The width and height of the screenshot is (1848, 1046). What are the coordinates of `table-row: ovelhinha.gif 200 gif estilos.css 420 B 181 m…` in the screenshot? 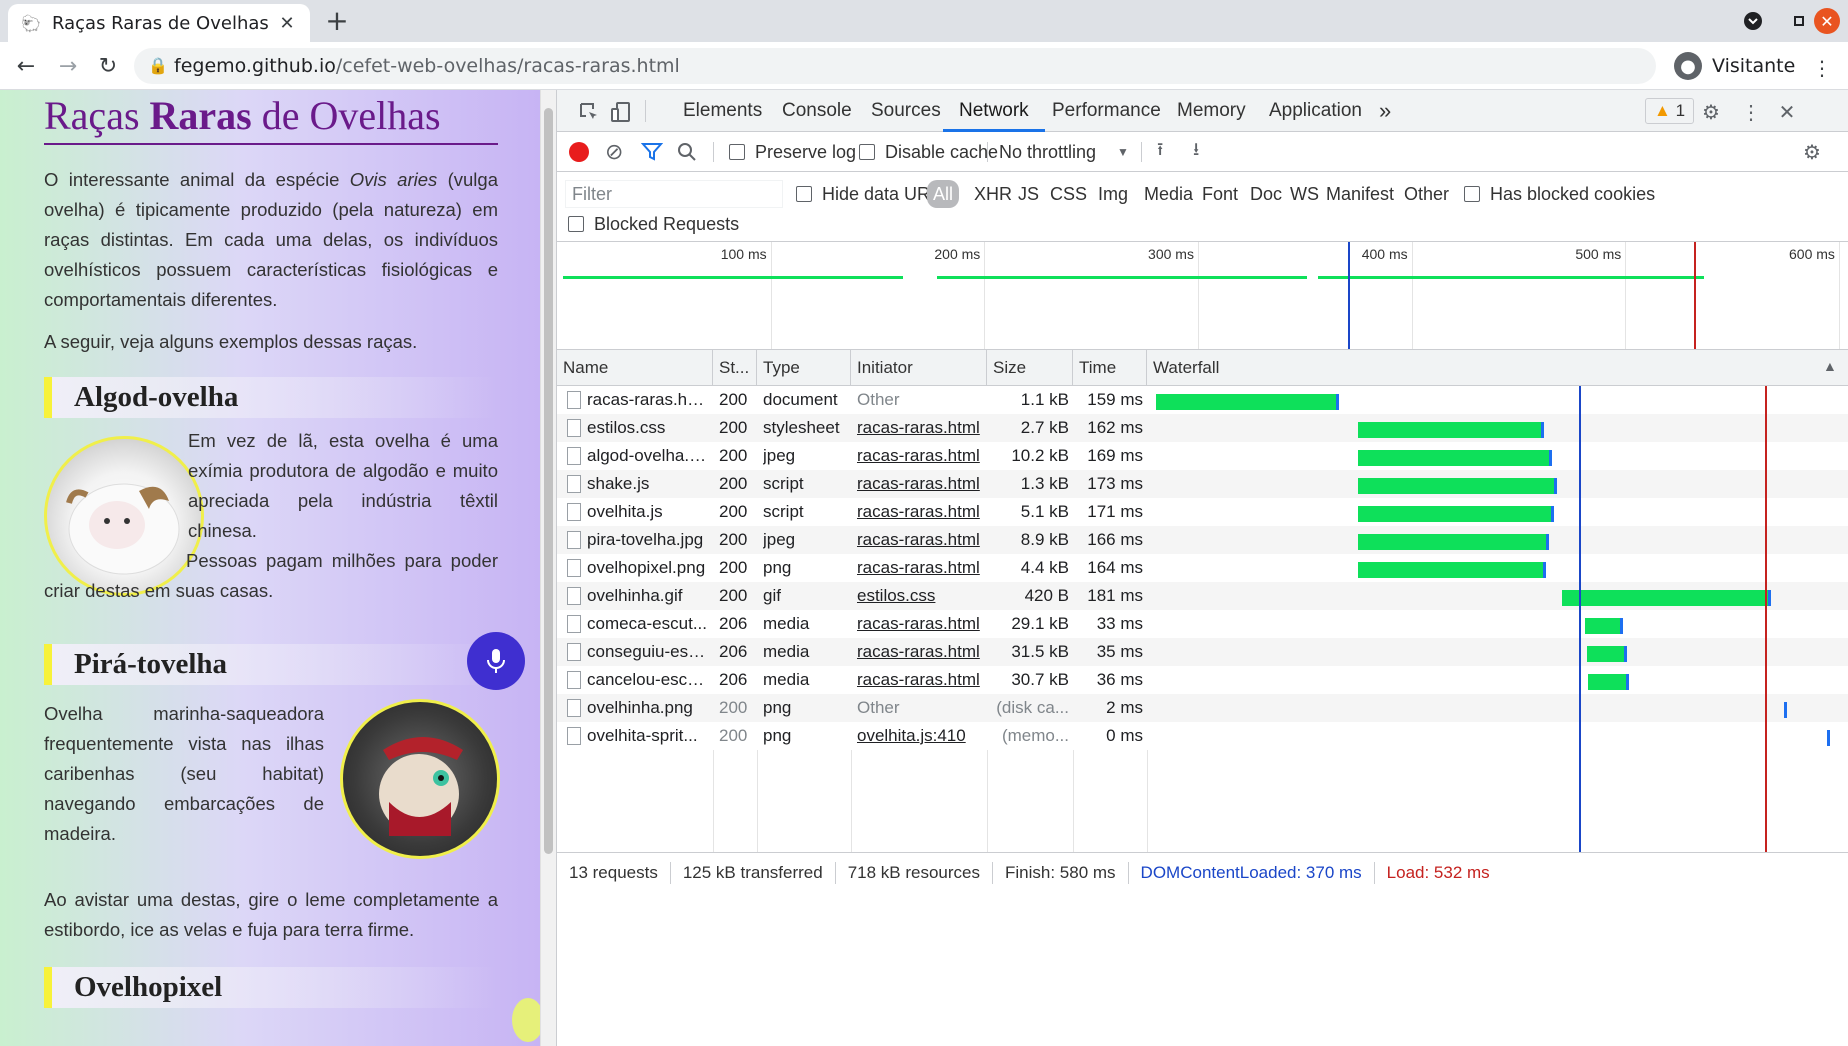 It's located at (1202, 596).